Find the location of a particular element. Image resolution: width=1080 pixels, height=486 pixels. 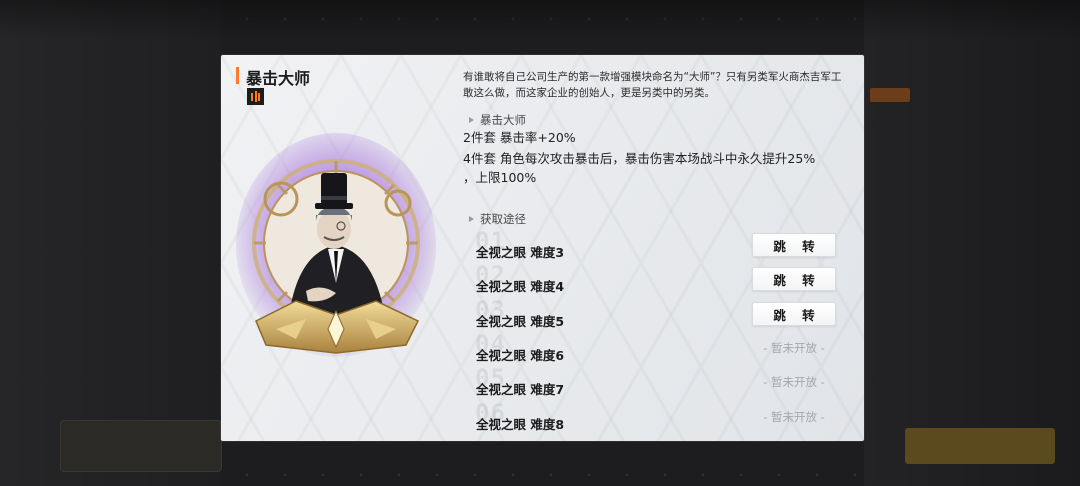

background-badge is located at coordinates (890, 95).